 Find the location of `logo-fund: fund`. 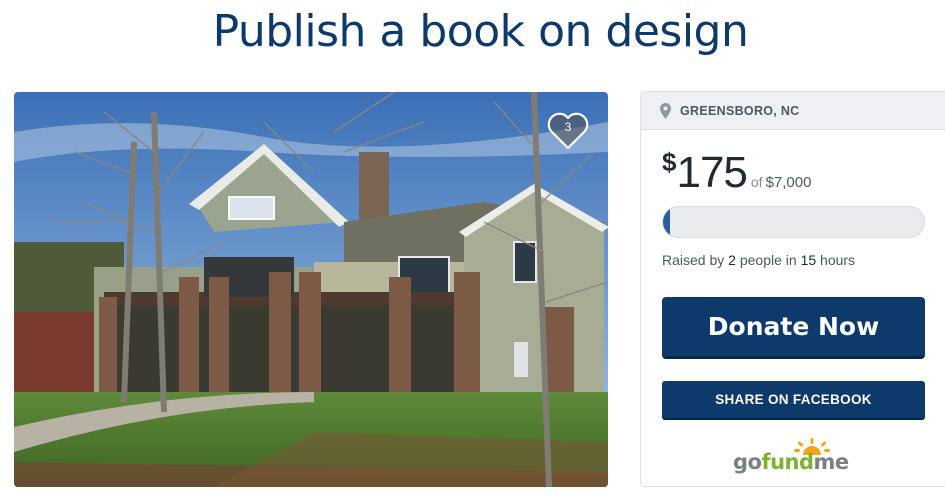

logo-fund: fund is located at coordinates (787, 462).